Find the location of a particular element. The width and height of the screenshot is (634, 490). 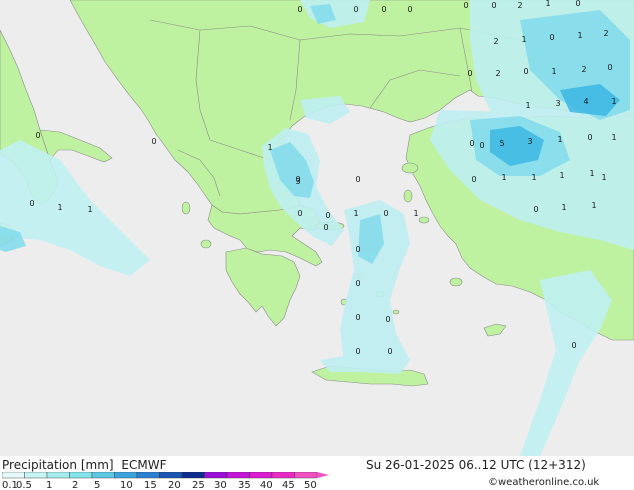

precip-value-l1: 0 is located at coordinates (299, 9).